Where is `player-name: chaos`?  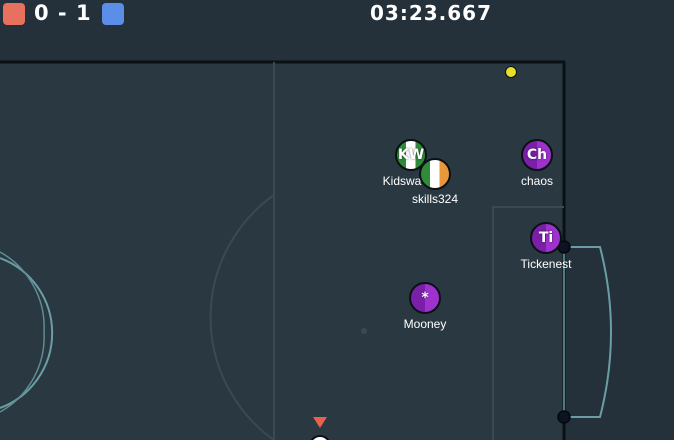
player-name: chaos is located at coordinates (537, 181).